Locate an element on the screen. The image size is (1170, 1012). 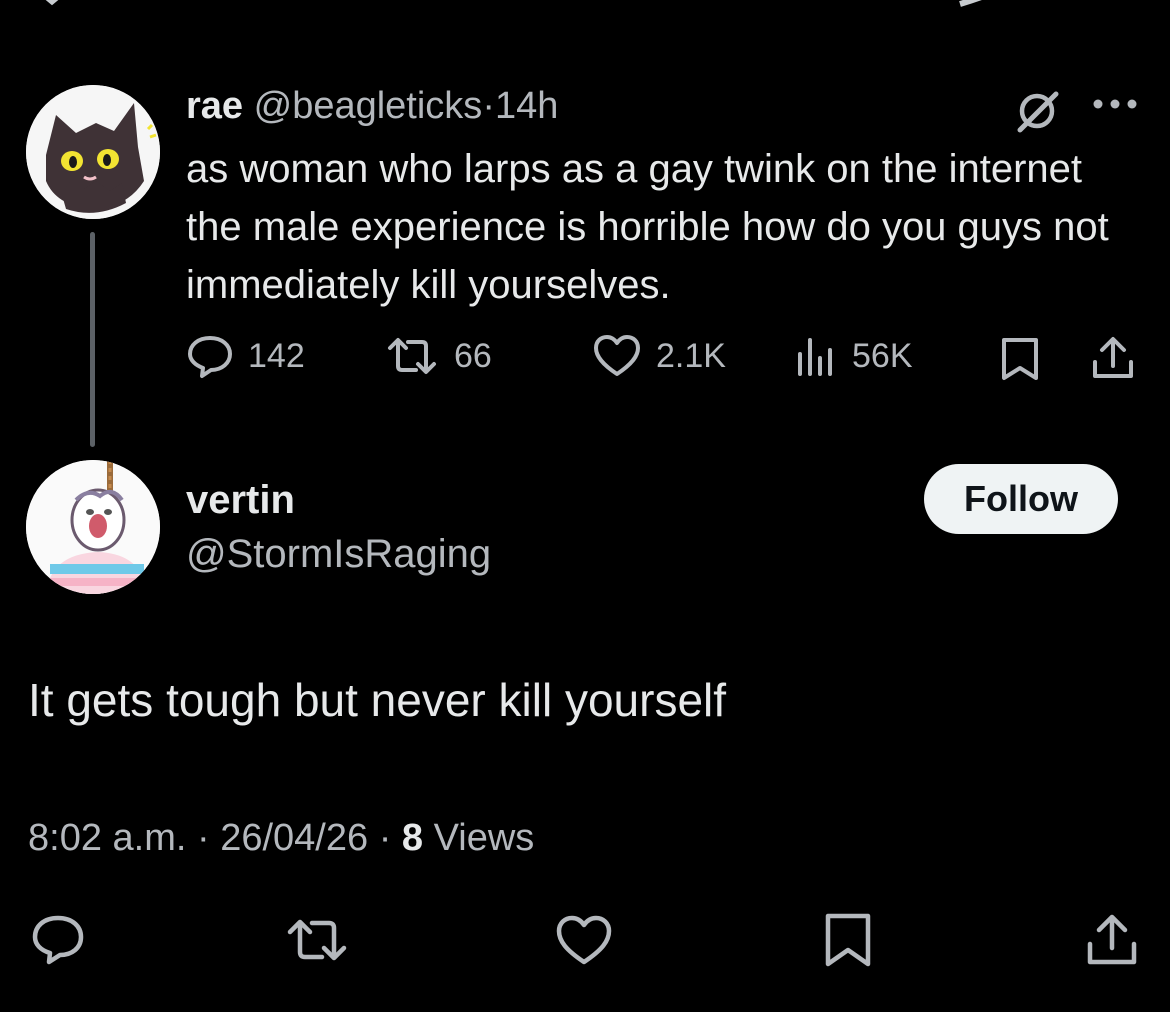
reply-display-name: vertin is located at coordinates (240, 500).